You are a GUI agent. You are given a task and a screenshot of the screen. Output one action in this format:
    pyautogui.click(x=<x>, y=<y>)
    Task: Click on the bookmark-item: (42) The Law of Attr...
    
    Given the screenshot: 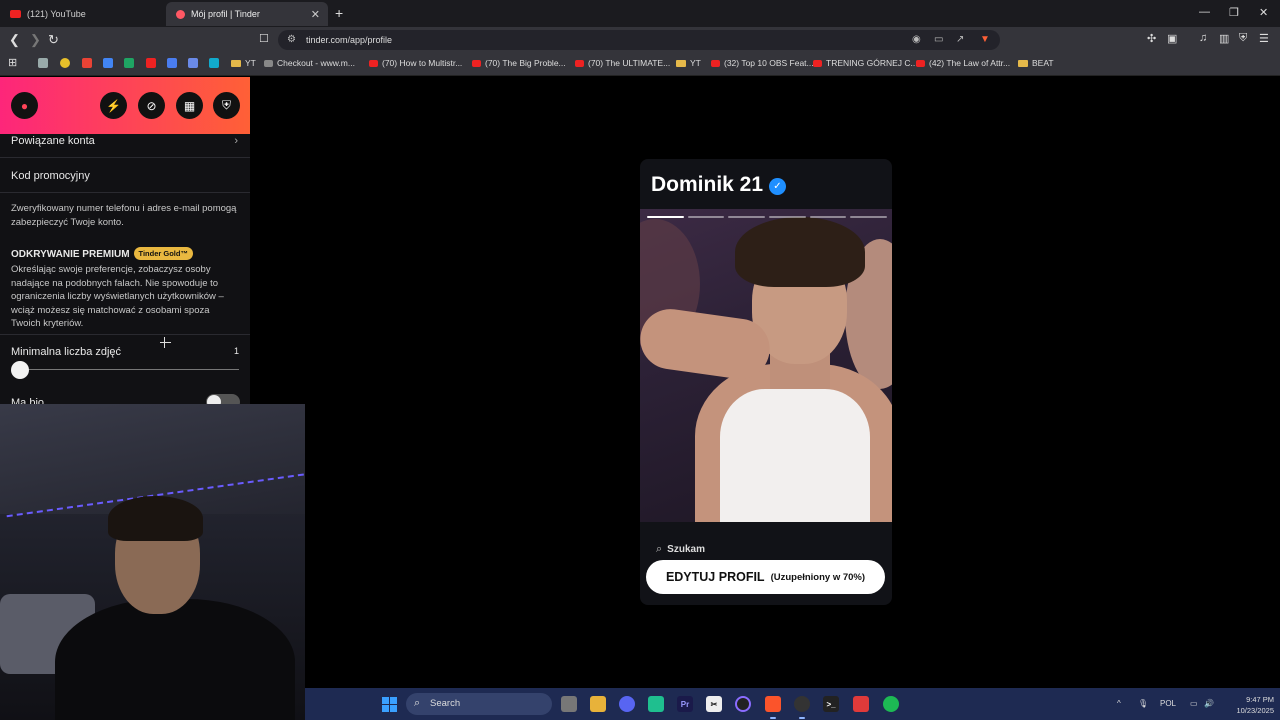 What is the action you would take?
    pyautogui.click(x=963, y=63)
    